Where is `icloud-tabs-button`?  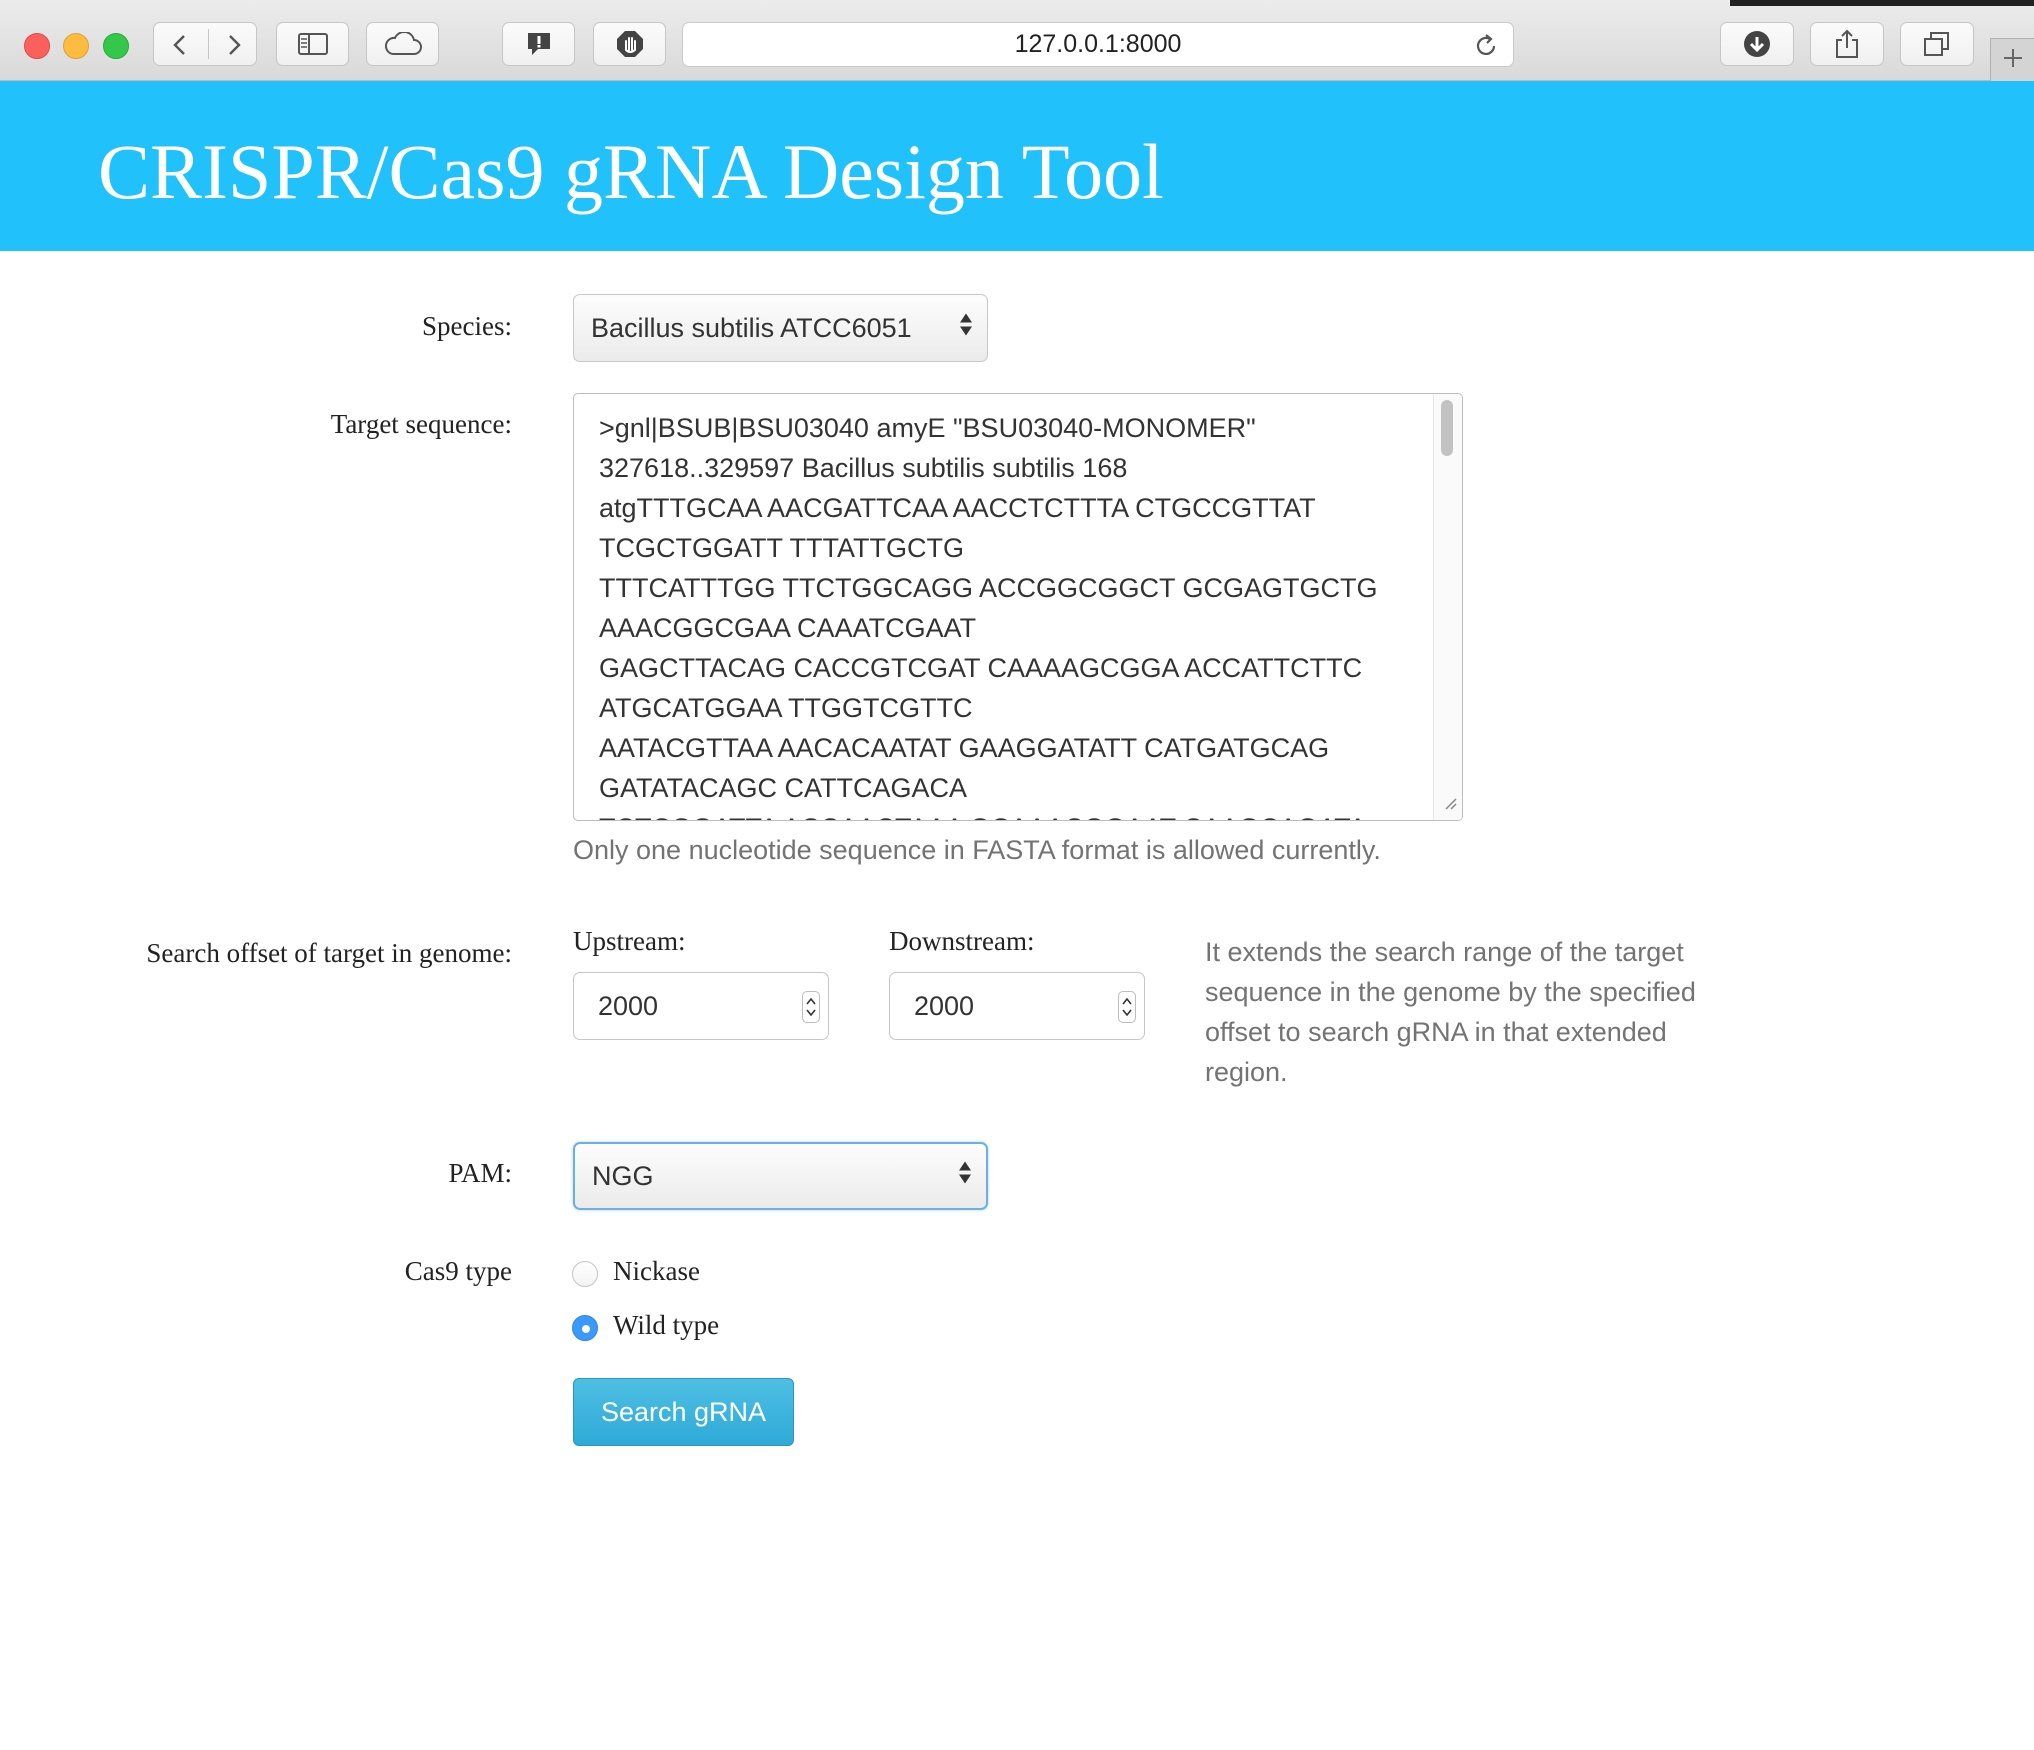
icloud-tabs-button is located at coordinates (402, 44).